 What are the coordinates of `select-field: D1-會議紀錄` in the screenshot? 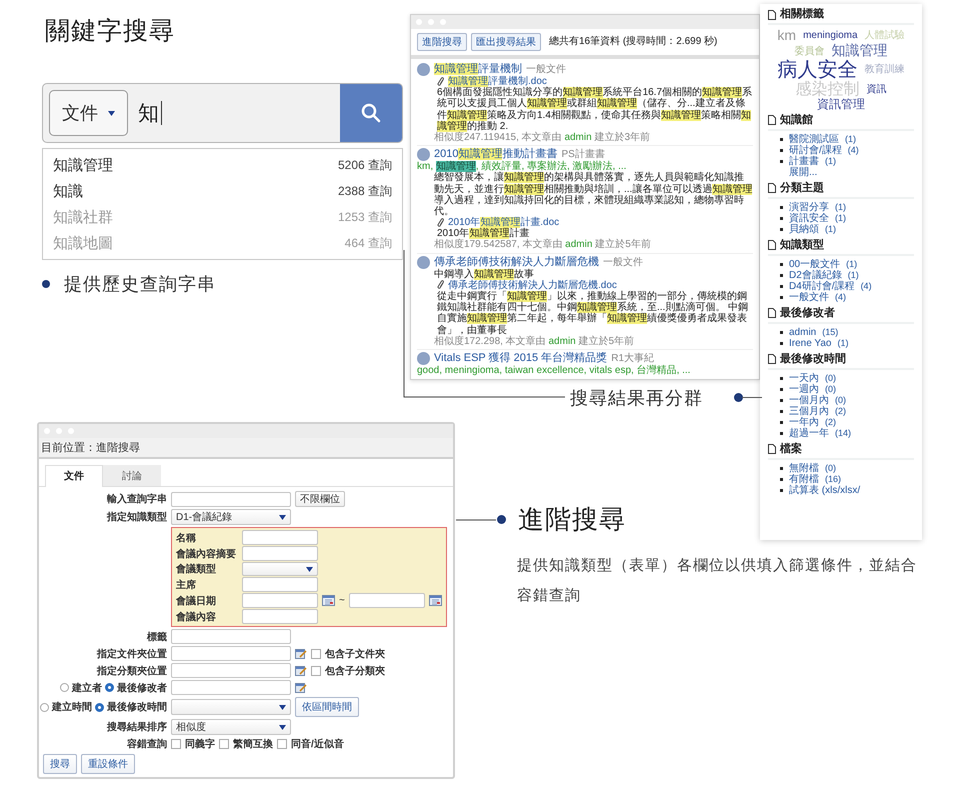 It's located at (231, 517).